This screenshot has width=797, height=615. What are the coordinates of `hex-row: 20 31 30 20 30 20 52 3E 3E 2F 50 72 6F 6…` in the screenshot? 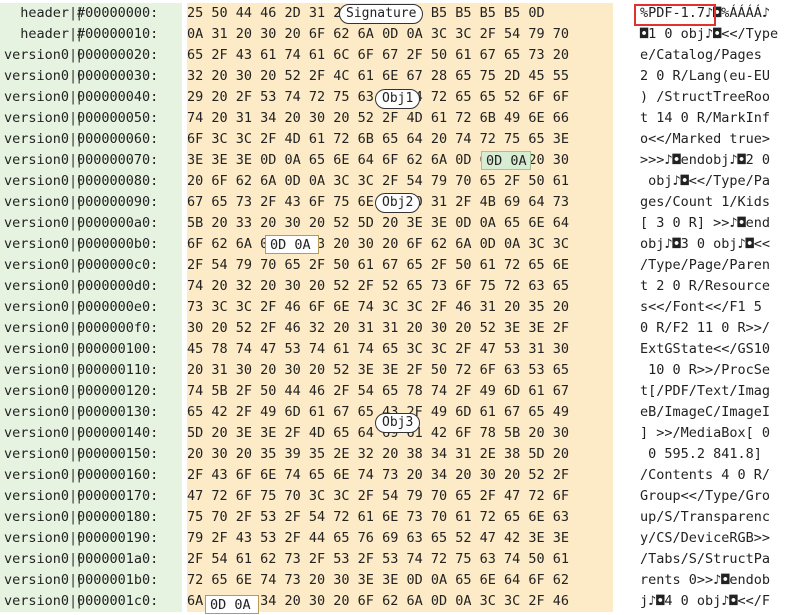 It's located at (400, 370).